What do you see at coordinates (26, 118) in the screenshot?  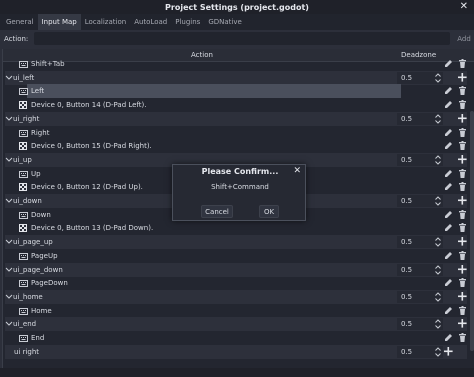 I see `action-name: ui_right` at bounding box center [26, 118].